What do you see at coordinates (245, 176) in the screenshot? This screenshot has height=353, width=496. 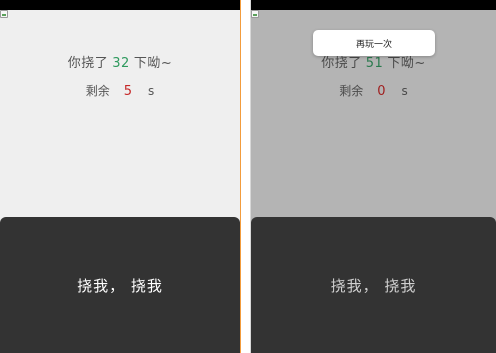 I see `screenshot-divider` at bounding box center [245, 176].